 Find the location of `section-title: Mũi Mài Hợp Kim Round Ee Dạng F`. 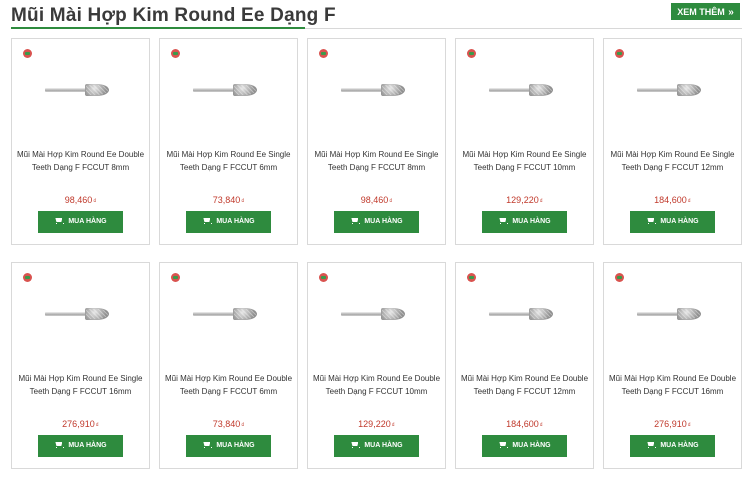

section-title: Mũi Mài Hợp Kim Round Ee Dạng F is located at coordinates (173, 15).